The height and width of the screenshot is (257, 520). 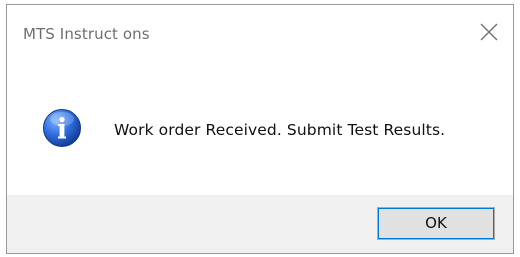 I want to click on ok-button: OK, so click(x=436, y=223).